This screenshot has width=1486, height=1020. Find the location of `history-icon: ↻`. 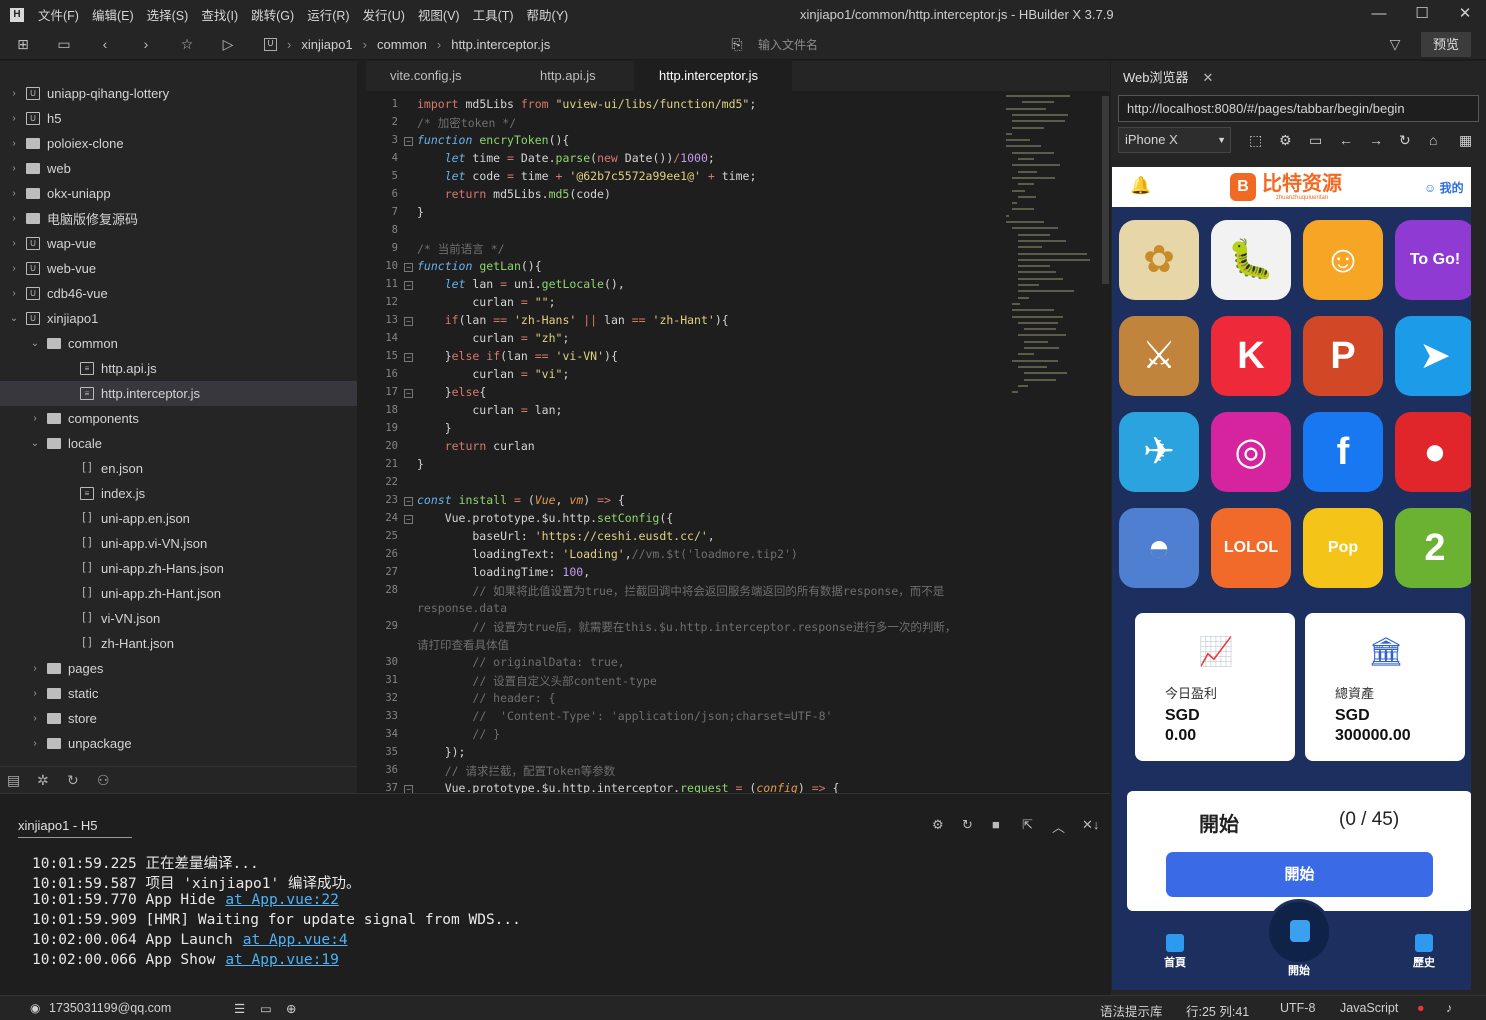

history-icon: ↻ is located at coordinates (73, 780).